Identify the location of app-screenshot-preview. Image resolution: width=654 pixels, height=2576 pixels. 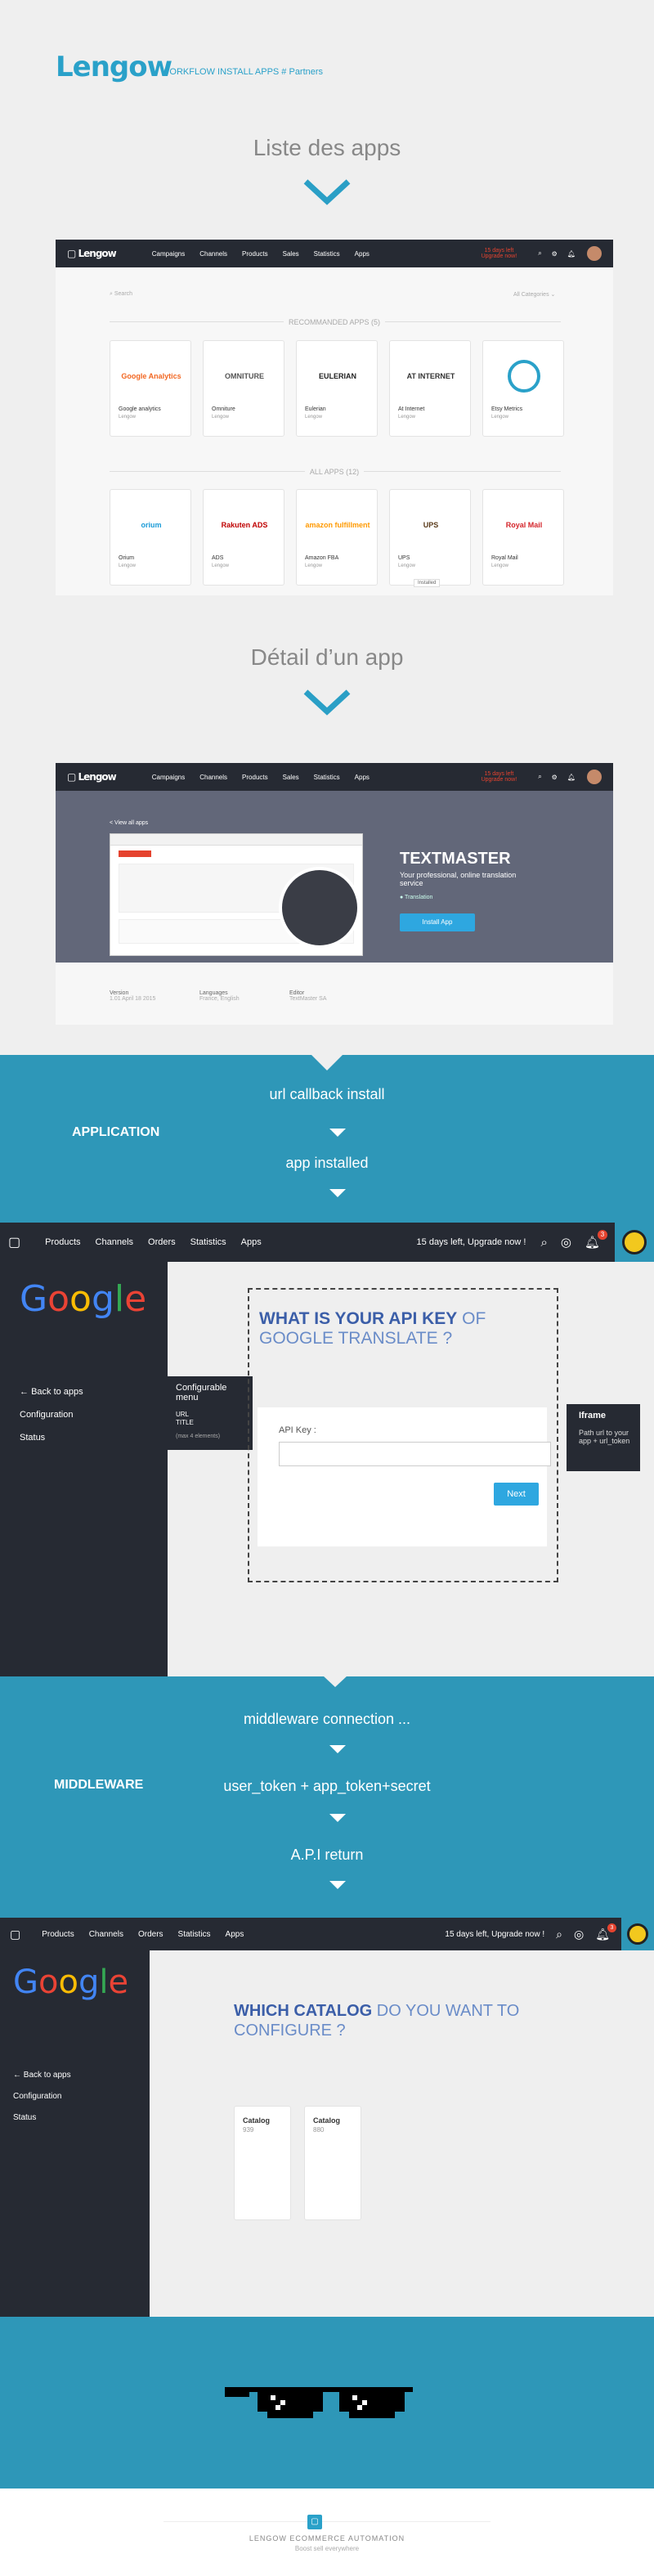
(236, 895).